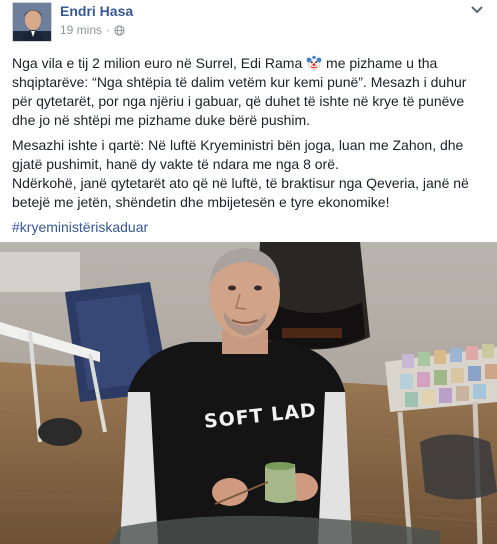  I want to click on hashtag-link: #kryeministëriskaduar, so click(80, 227).